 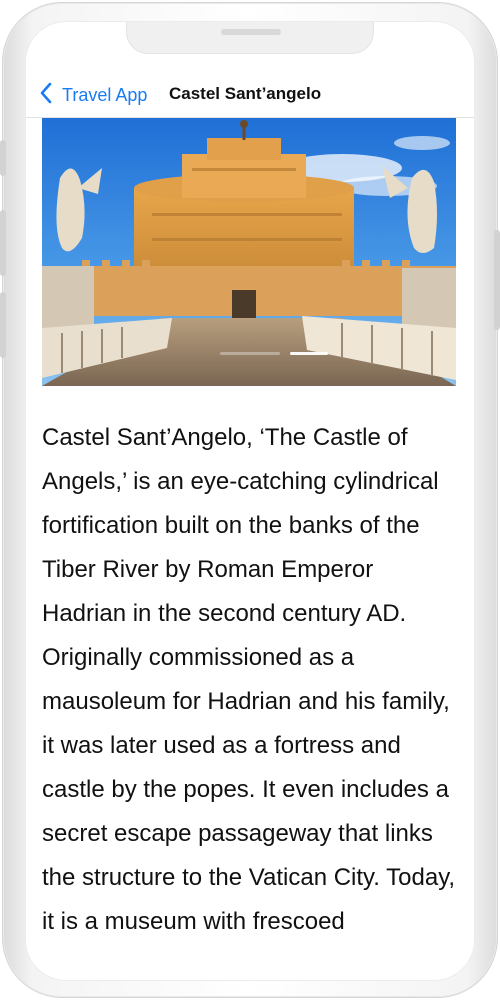 What do you see at coordinates (250, 353) in the screenshot?
I see `carousel-indicator-inactive` at bounding box center [250, 353].